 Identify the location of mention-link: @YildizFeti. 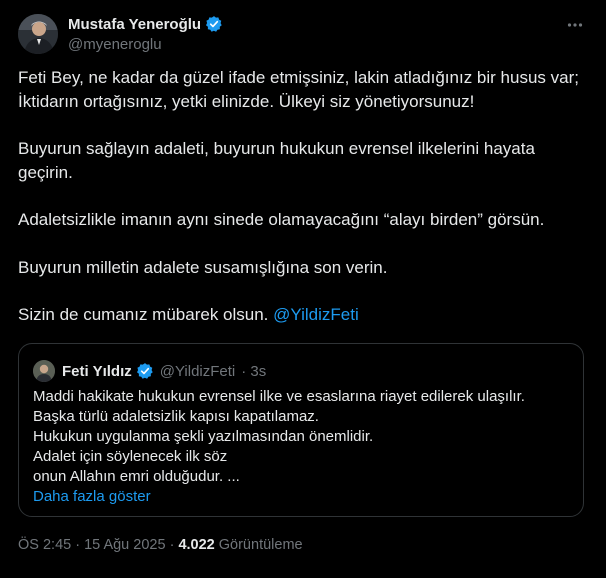
(316, 314).